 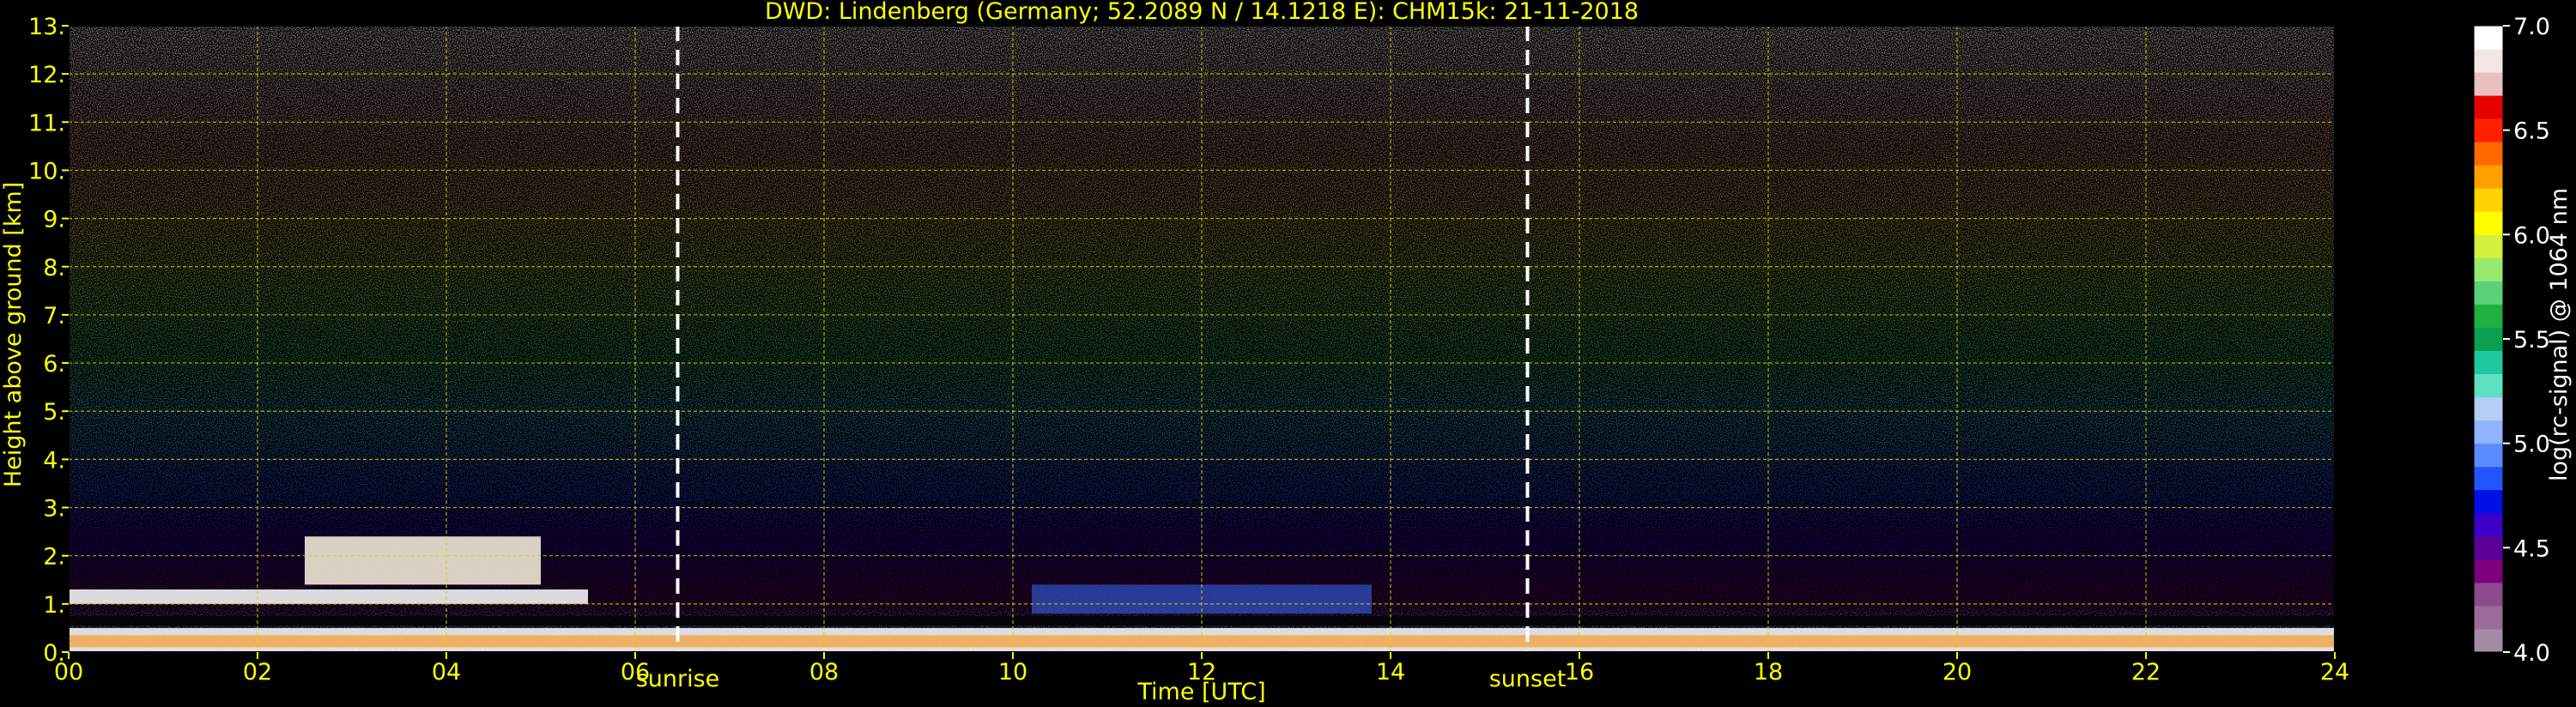 What do you see at coordinates (54, 268) in the screenshot?
I see `y-tick-label: 8.` at bounding box center [54, 268].